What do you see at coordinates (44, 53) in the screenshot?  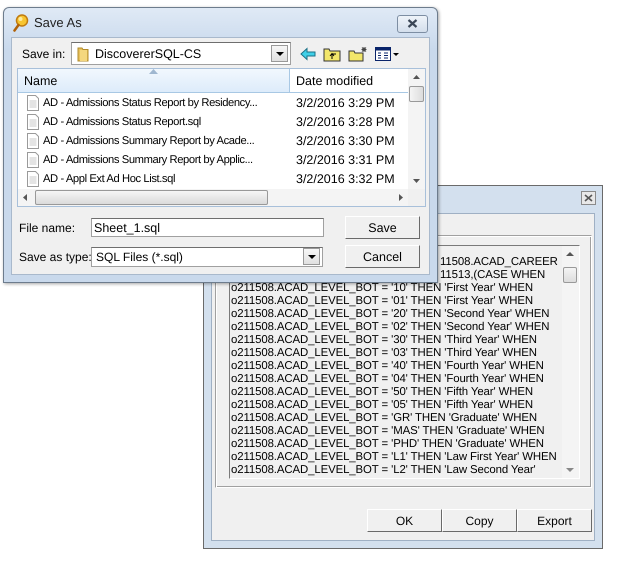 I see `save-in-label: Save in:` at bounding box center [44, 53].